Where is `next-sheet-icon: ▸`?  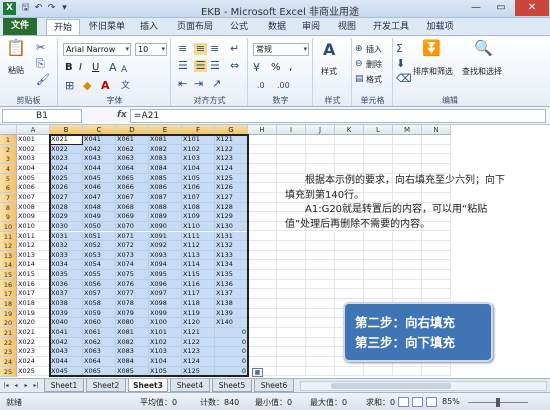 next-sheet-icon: ▸ is located at coordinates (26, 386).